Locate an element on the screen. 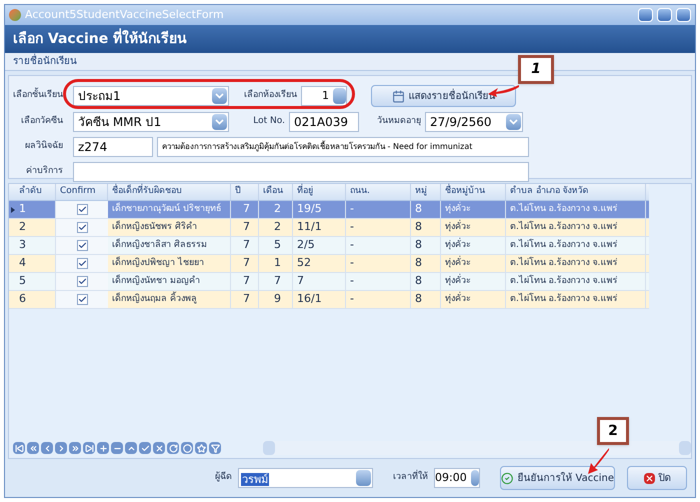 The height and width of the screenshot is (502, 700). table-cell: เด็กหญิงนัทชา มอญคำ is located at coordinates (169, 281).